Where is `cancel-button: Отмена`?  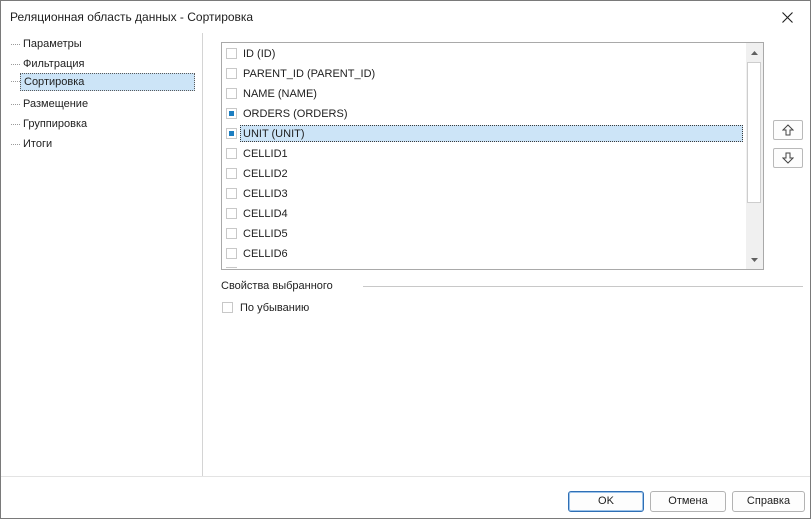 cancel-button: Отмена is located at coordinates (688, 501).